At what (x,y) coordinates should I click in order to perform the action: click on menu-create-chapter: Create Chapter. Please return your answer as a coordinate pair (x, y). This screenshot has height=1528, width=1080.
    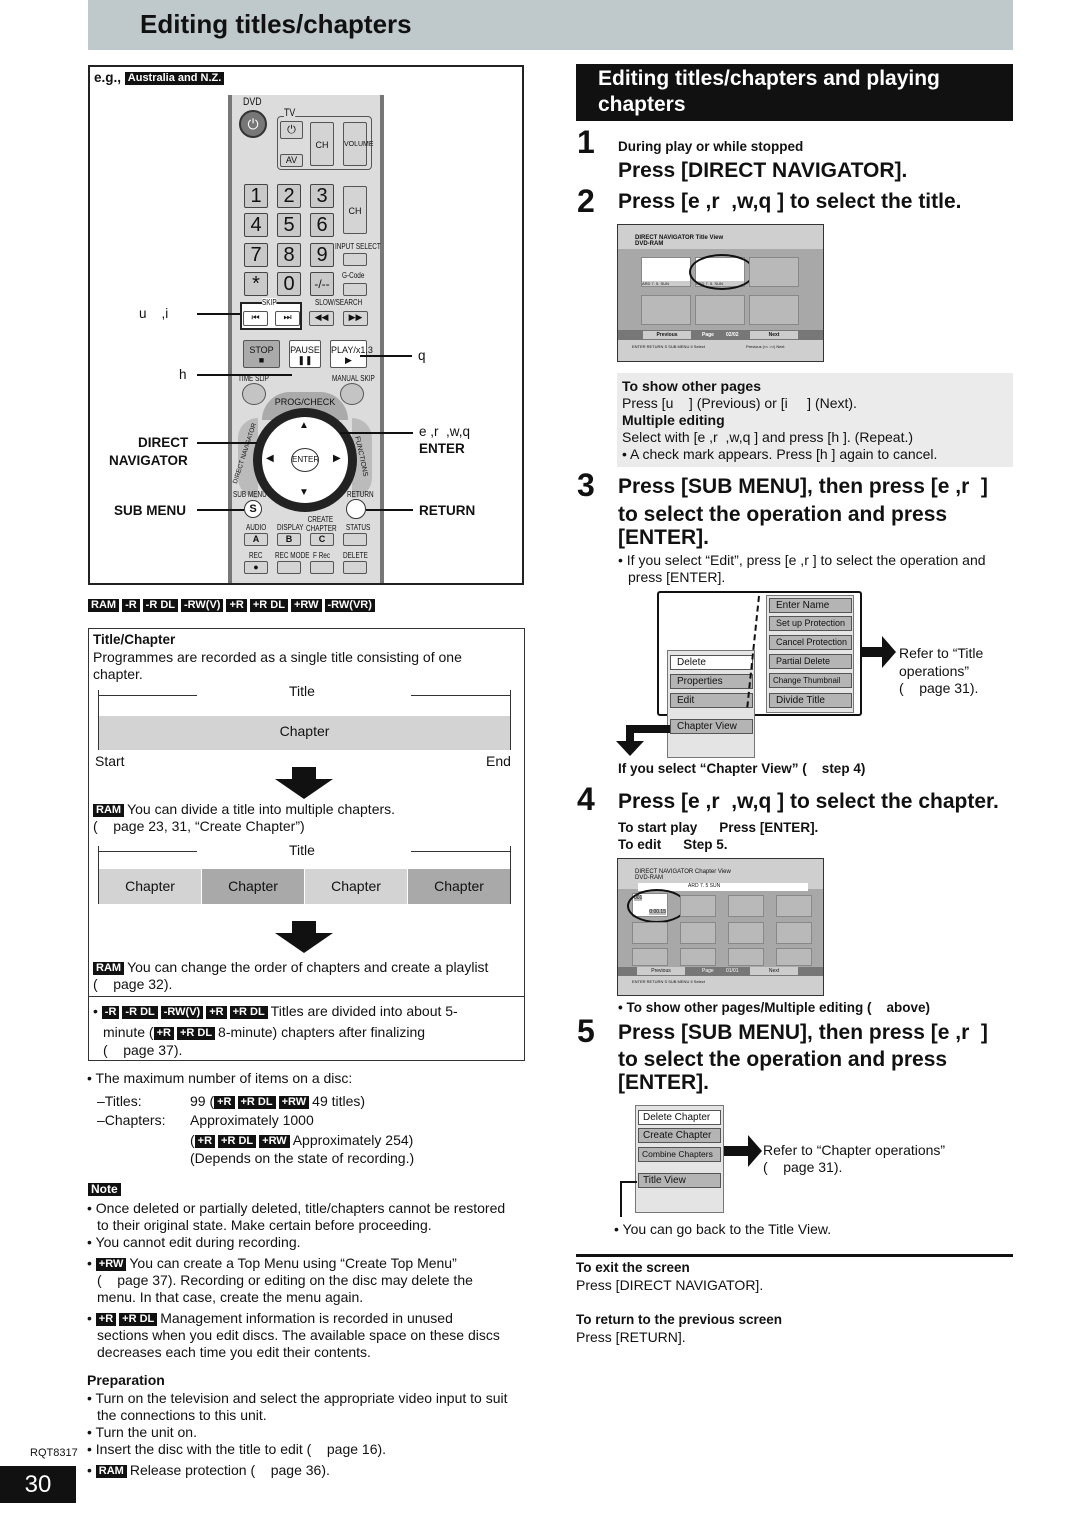
    Looking at the image, I should click on (679, 1135).